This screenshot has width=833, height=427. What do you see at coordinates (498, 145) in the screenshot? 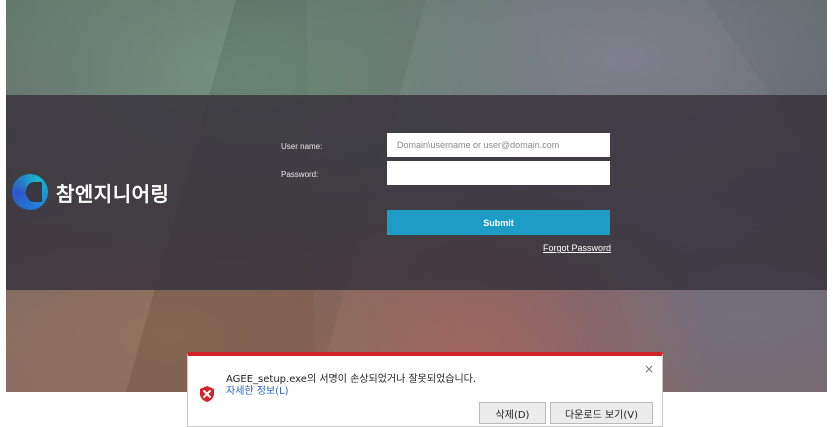
I see `username-input` at bounding box center [498, 145].